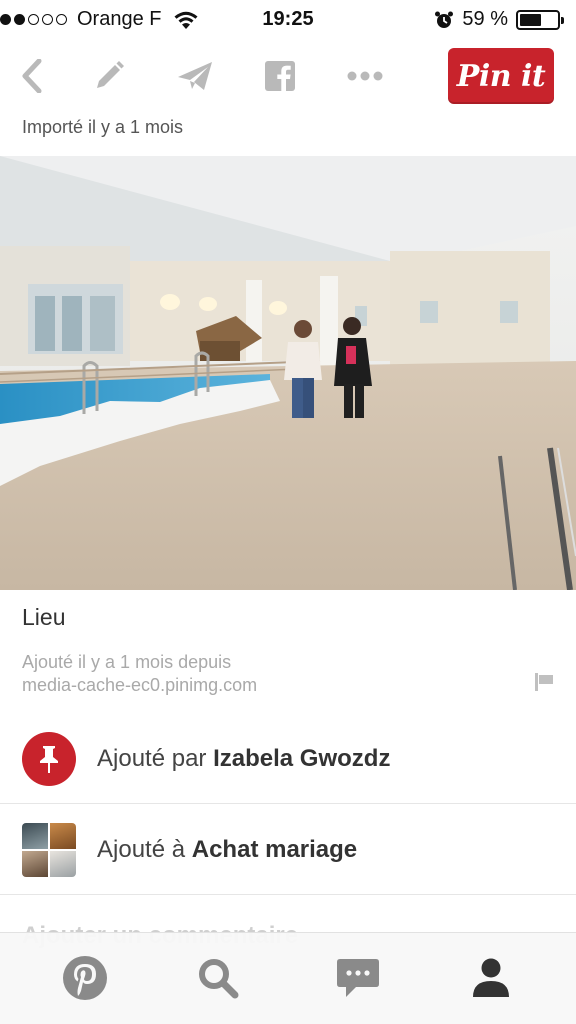  I want to click on board-thumbnail, so click(49, 849).